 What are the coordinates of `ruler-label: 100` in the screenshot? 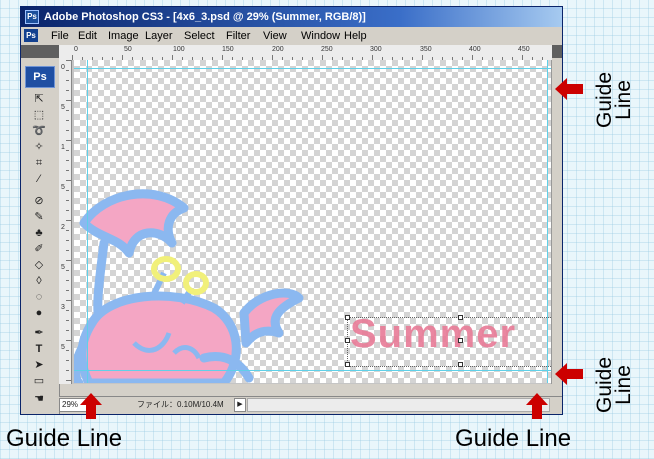 It's located at (179, 49).